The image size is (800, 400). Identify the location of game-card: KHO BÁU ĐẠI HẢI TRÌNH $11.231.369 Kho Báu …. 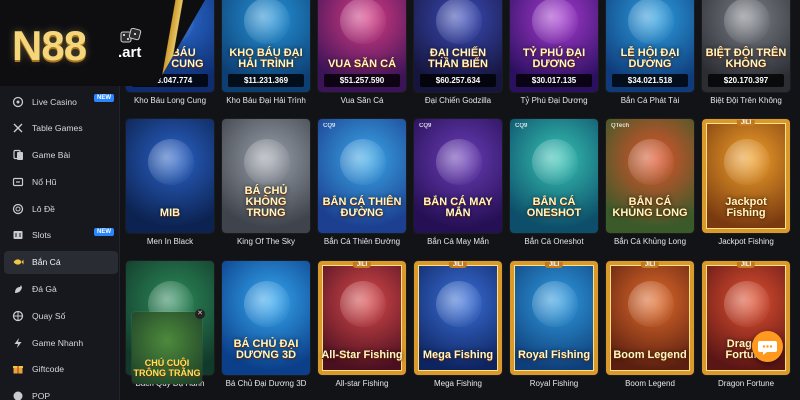
(266, 52).